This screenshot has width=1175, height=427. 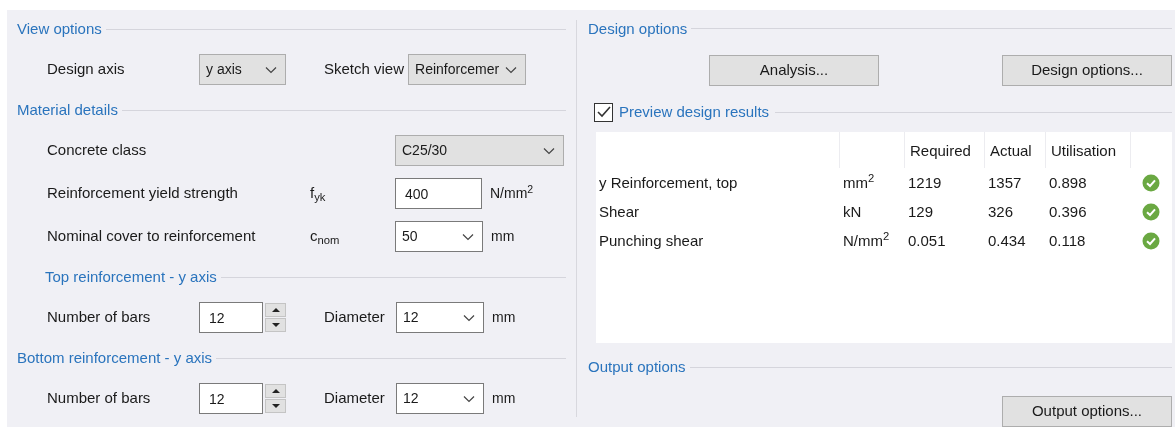 What do you see at coordinates (325, 237) in the screenshot?
I see `symbol-label: c$_{nom}$` at bounding box center [325, 237].